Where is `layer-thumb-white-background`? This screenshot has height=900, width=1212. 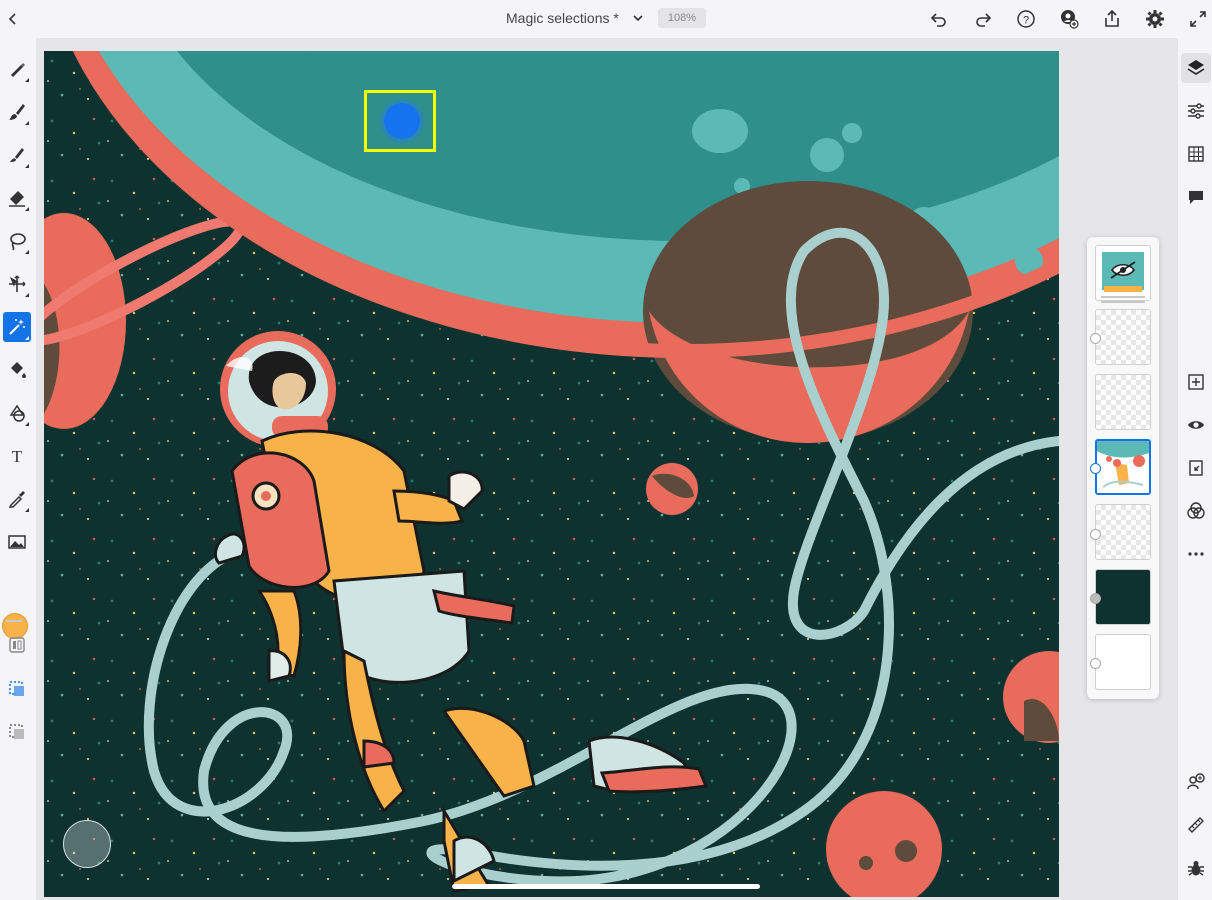 layer-thumb-white-background is located at coordinates (1123, 662).